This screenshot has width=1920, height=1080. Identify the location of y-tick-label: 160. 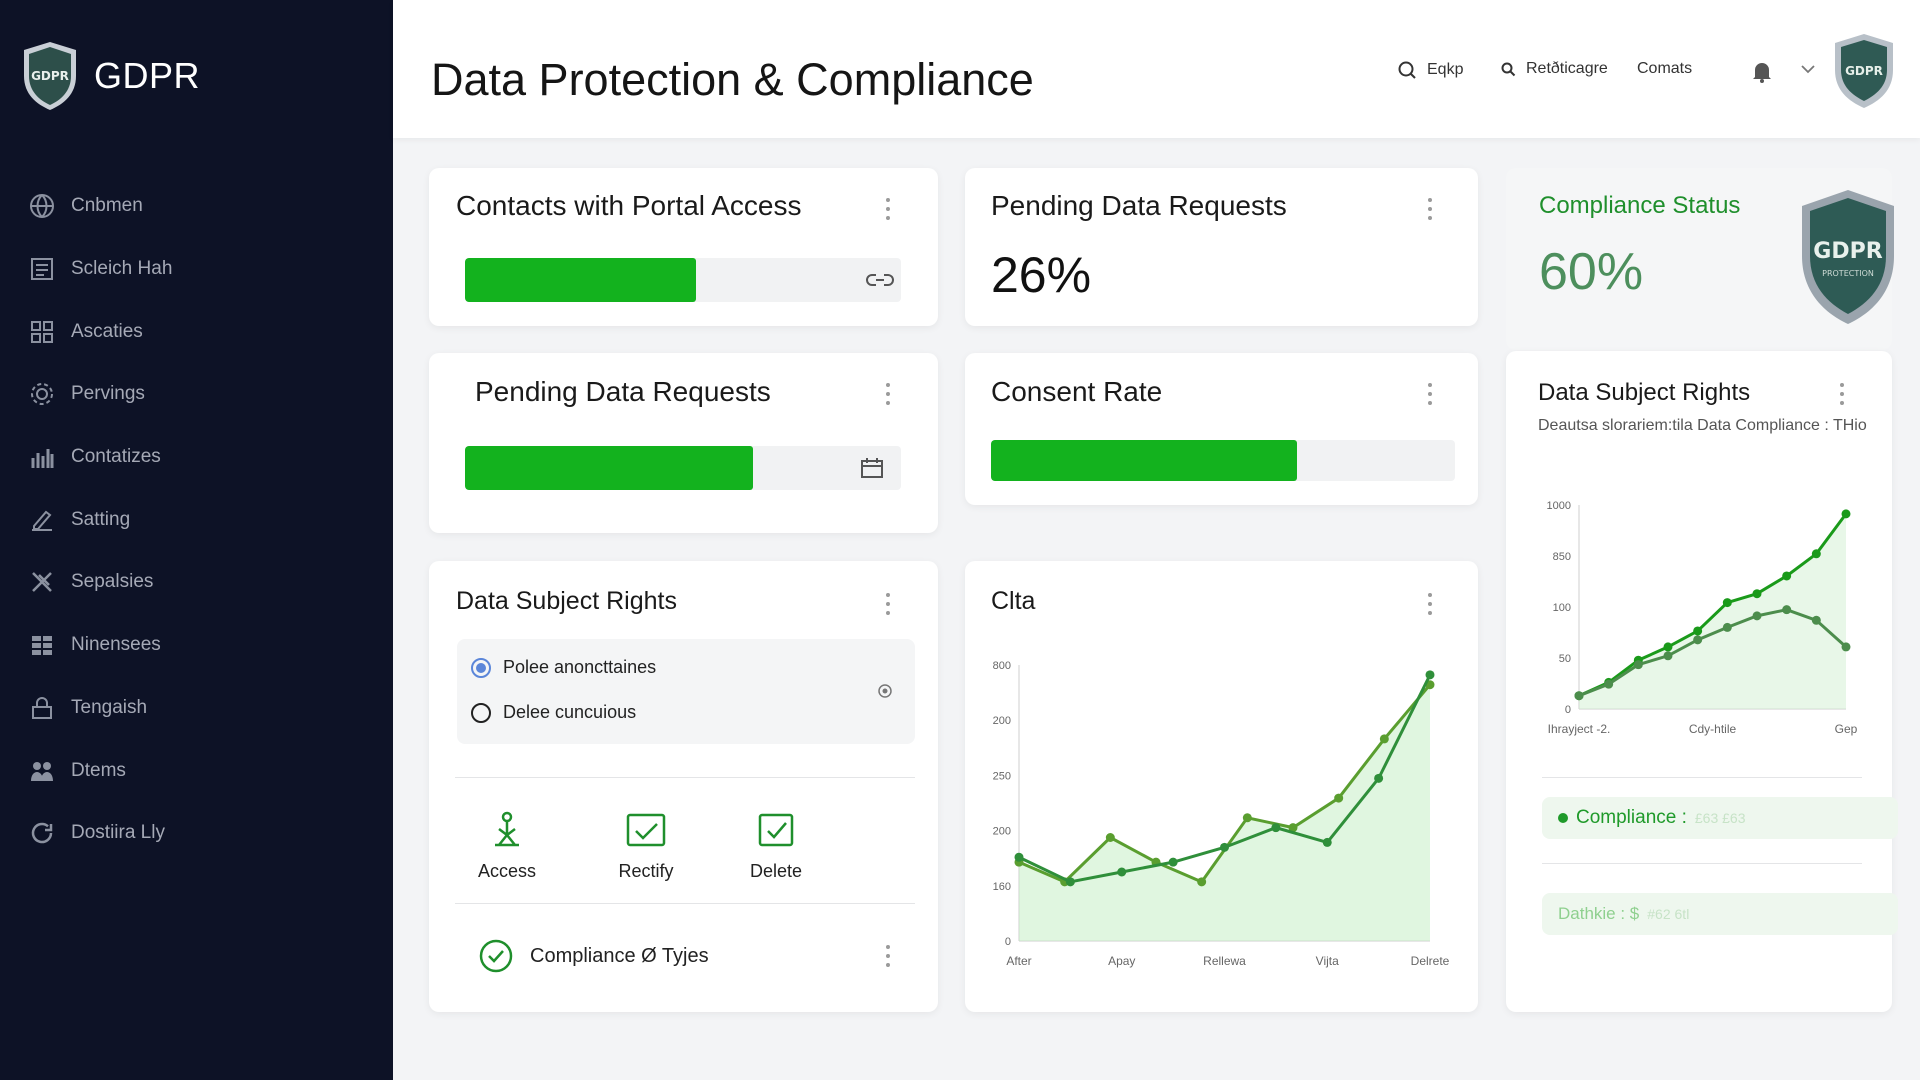
(1002, 887).